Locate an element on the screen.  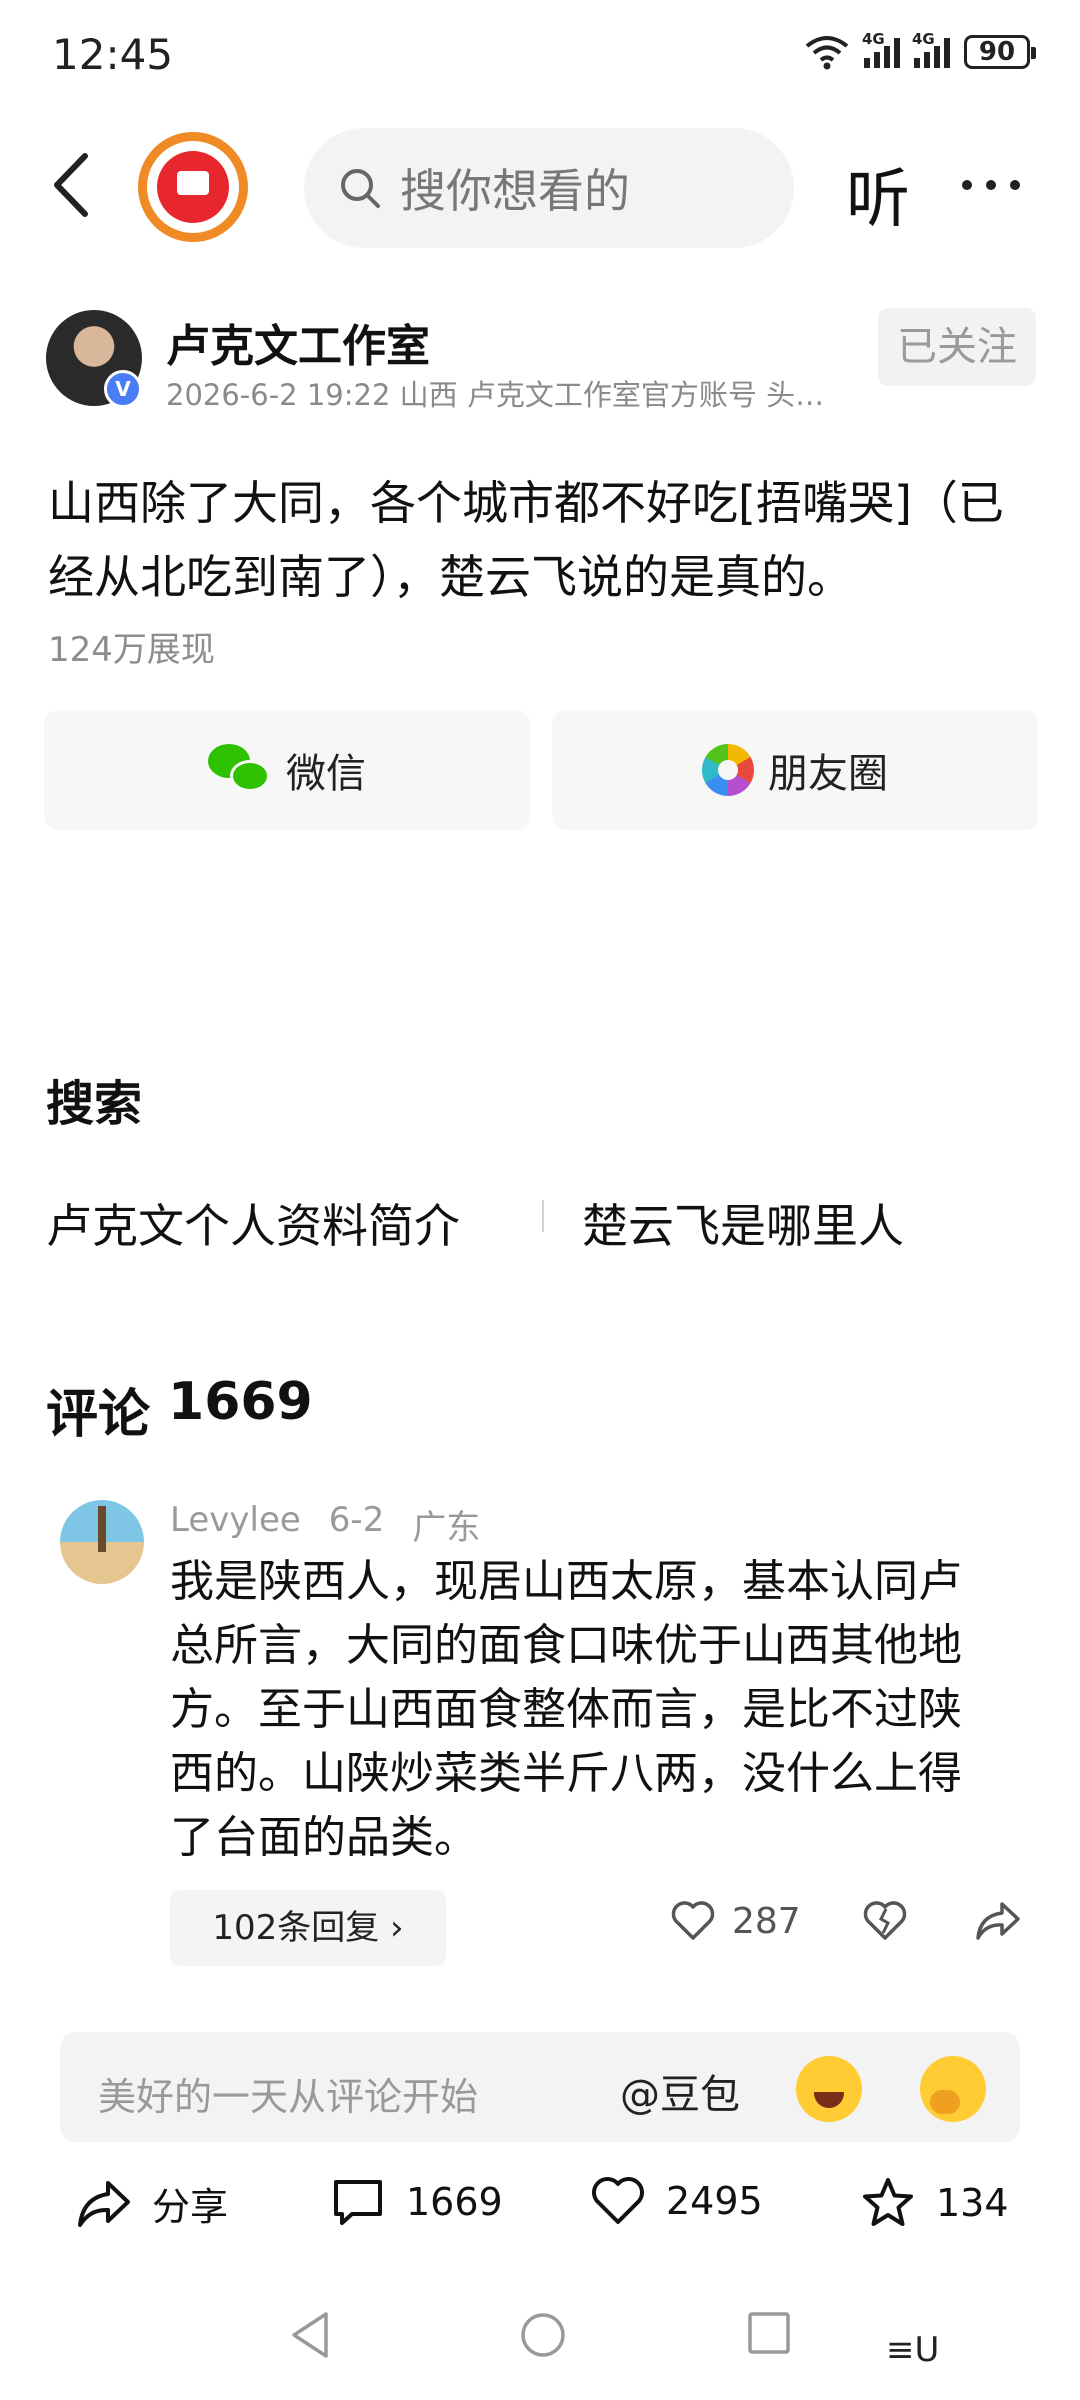
commenter-name: Levylee is located at coordinates (235, 1524).